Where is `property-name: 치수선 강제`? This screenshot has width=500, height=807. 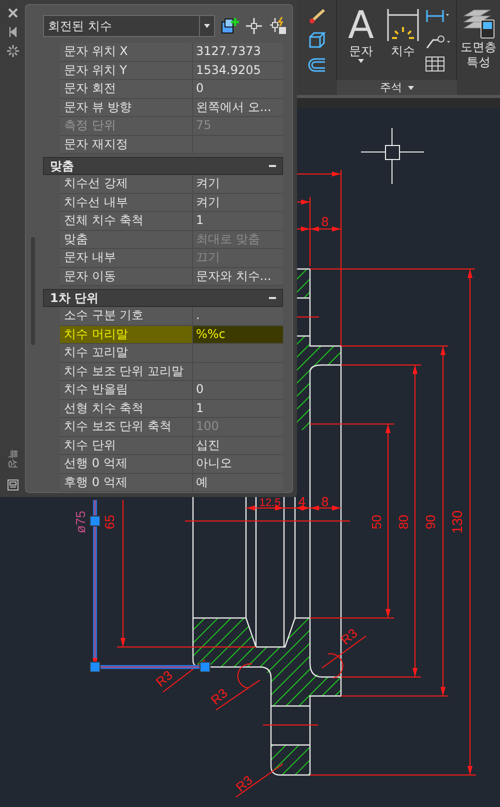
property-name: 치수선 강제 is located at coordinates (126, 183).